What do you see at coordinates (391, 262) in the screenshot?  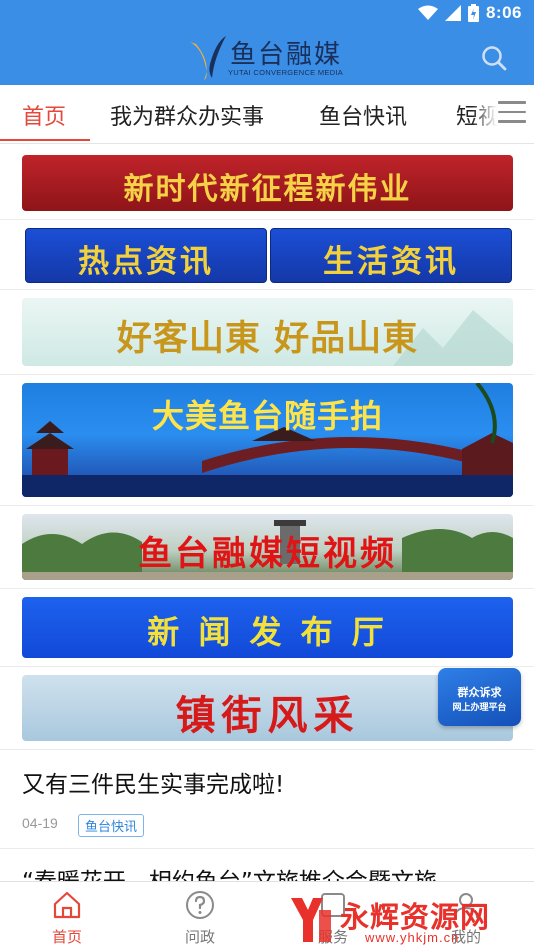 I see `banner-life-news-text: 生活资讯` at bounding box center [391, 262].